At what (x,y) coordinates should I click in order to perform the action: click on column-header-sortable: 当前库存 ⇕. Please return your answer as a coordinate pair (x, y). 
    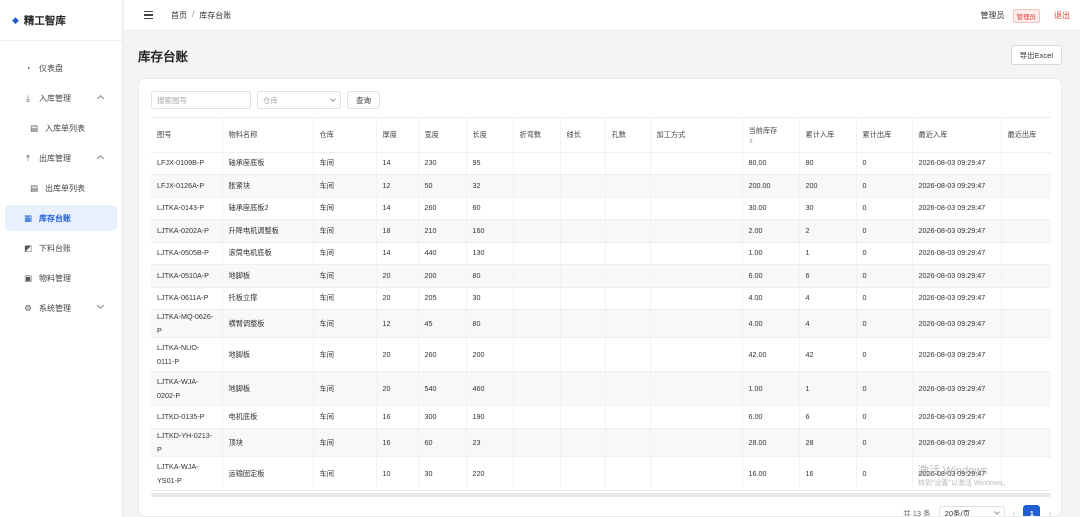
    Looking at the image, I should click on (771, 135).